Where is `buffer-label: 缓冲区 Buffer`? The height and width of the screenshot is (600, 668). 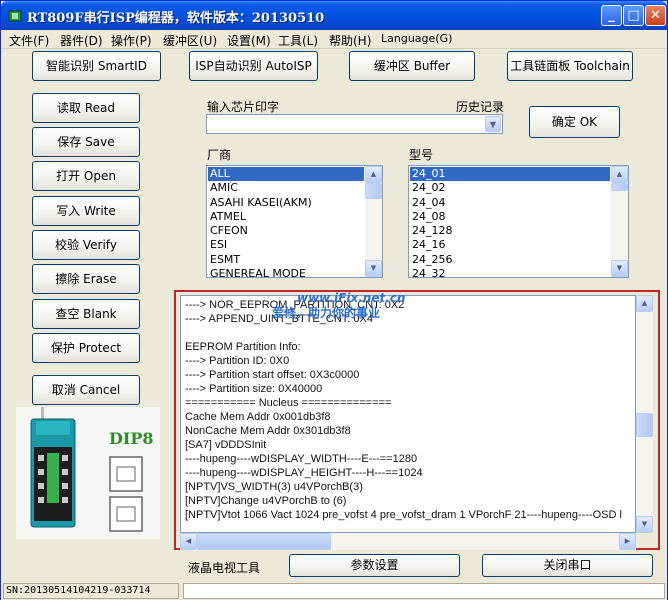
buffer-label: 缓冲区 Buffer is located at coordinates (412, 66).